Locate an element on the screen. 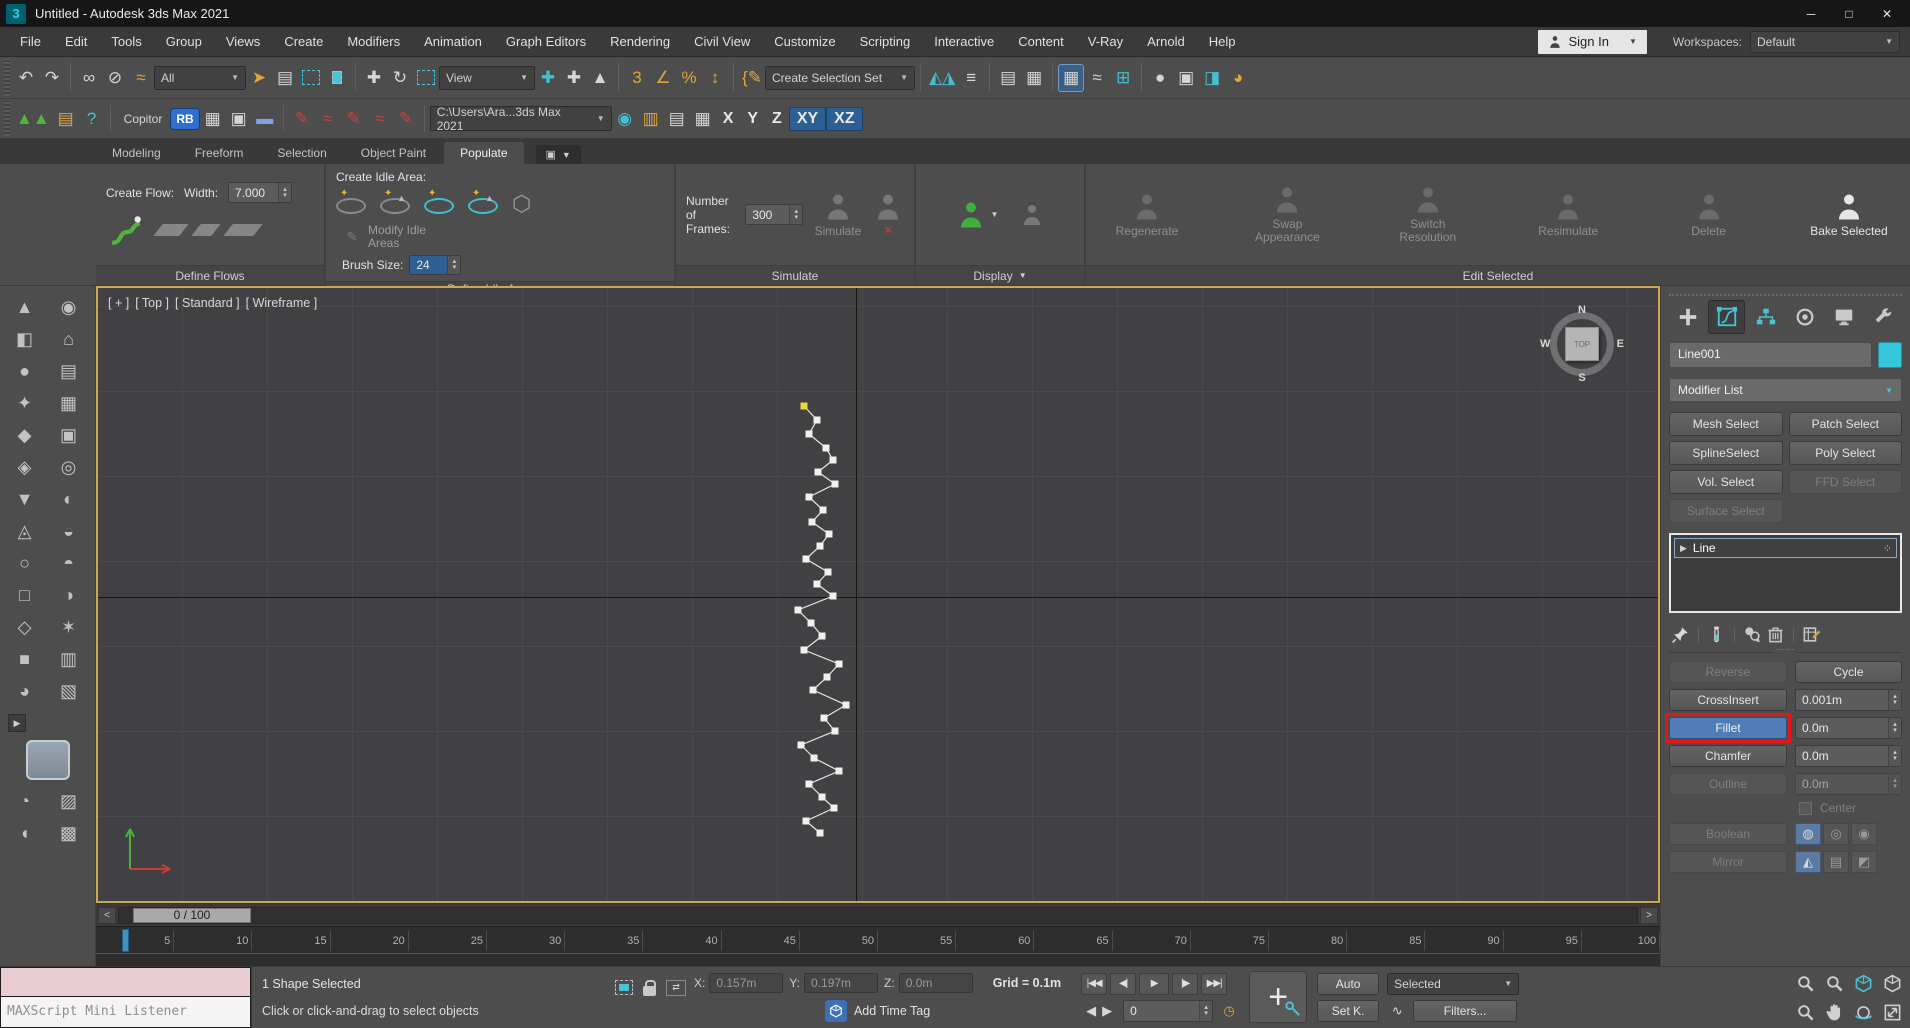 Image resolution: width=1910 pixels, height=1028 pixels. building-paint-icon: ▦ is located at coordinates (213, 119).